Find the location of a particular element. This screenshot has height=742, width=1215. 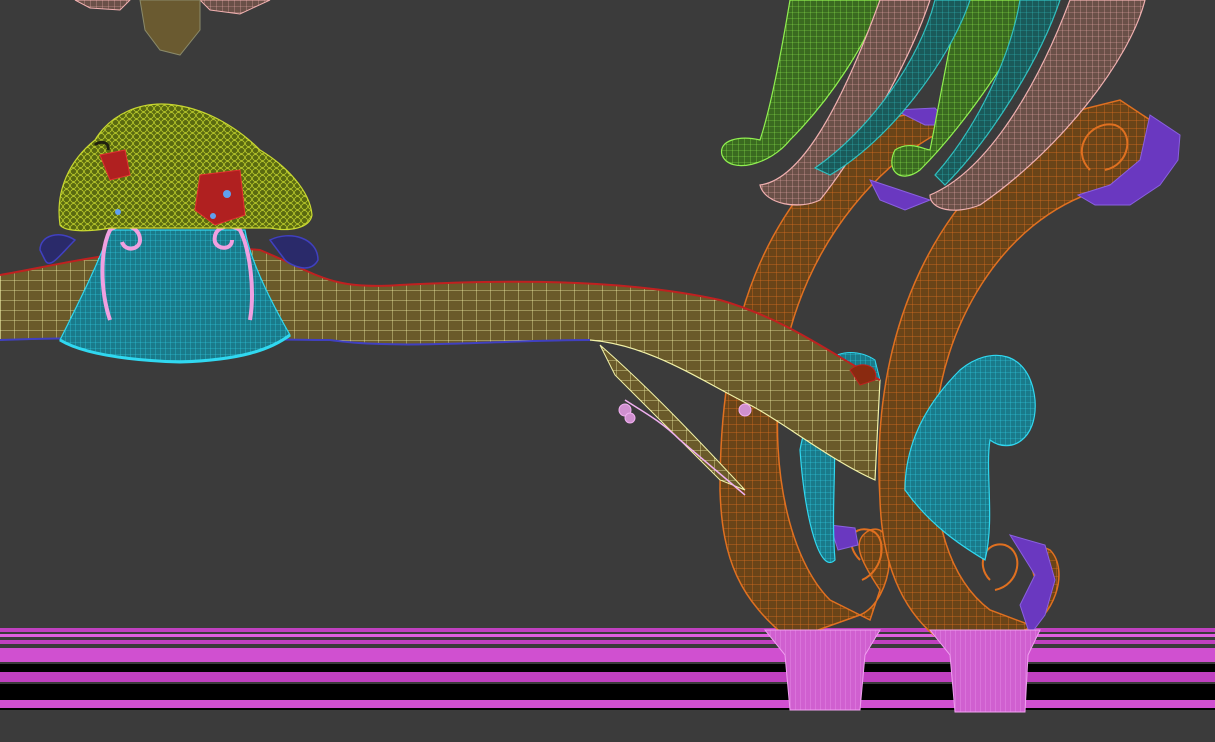

top-fragment-mesh is located at coordinates (172, 28).